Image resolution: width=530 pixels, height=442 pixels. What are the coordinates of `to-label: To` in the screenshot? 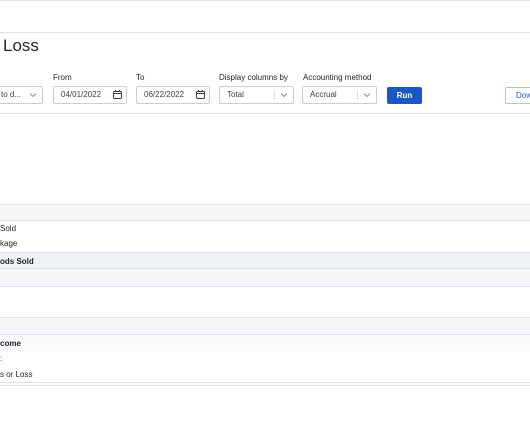 It's located at (140, 77).